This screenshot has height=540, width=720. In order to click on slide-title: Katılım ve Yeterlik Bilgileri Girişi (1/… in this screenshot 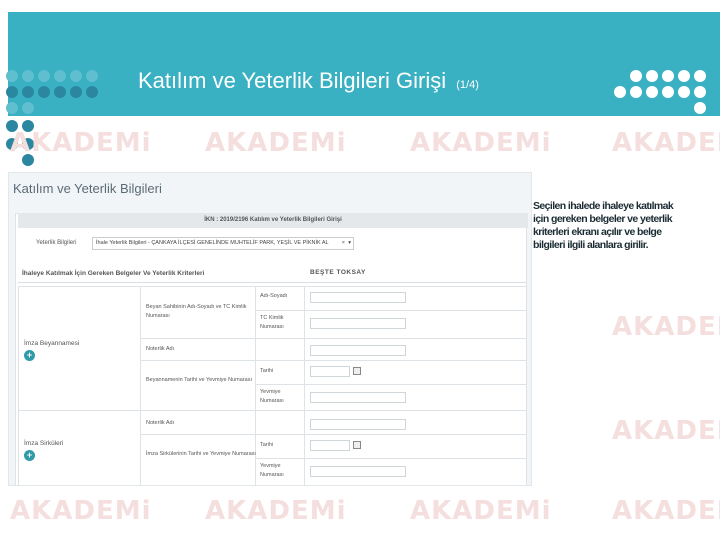, I will do `click(308, 81)`.